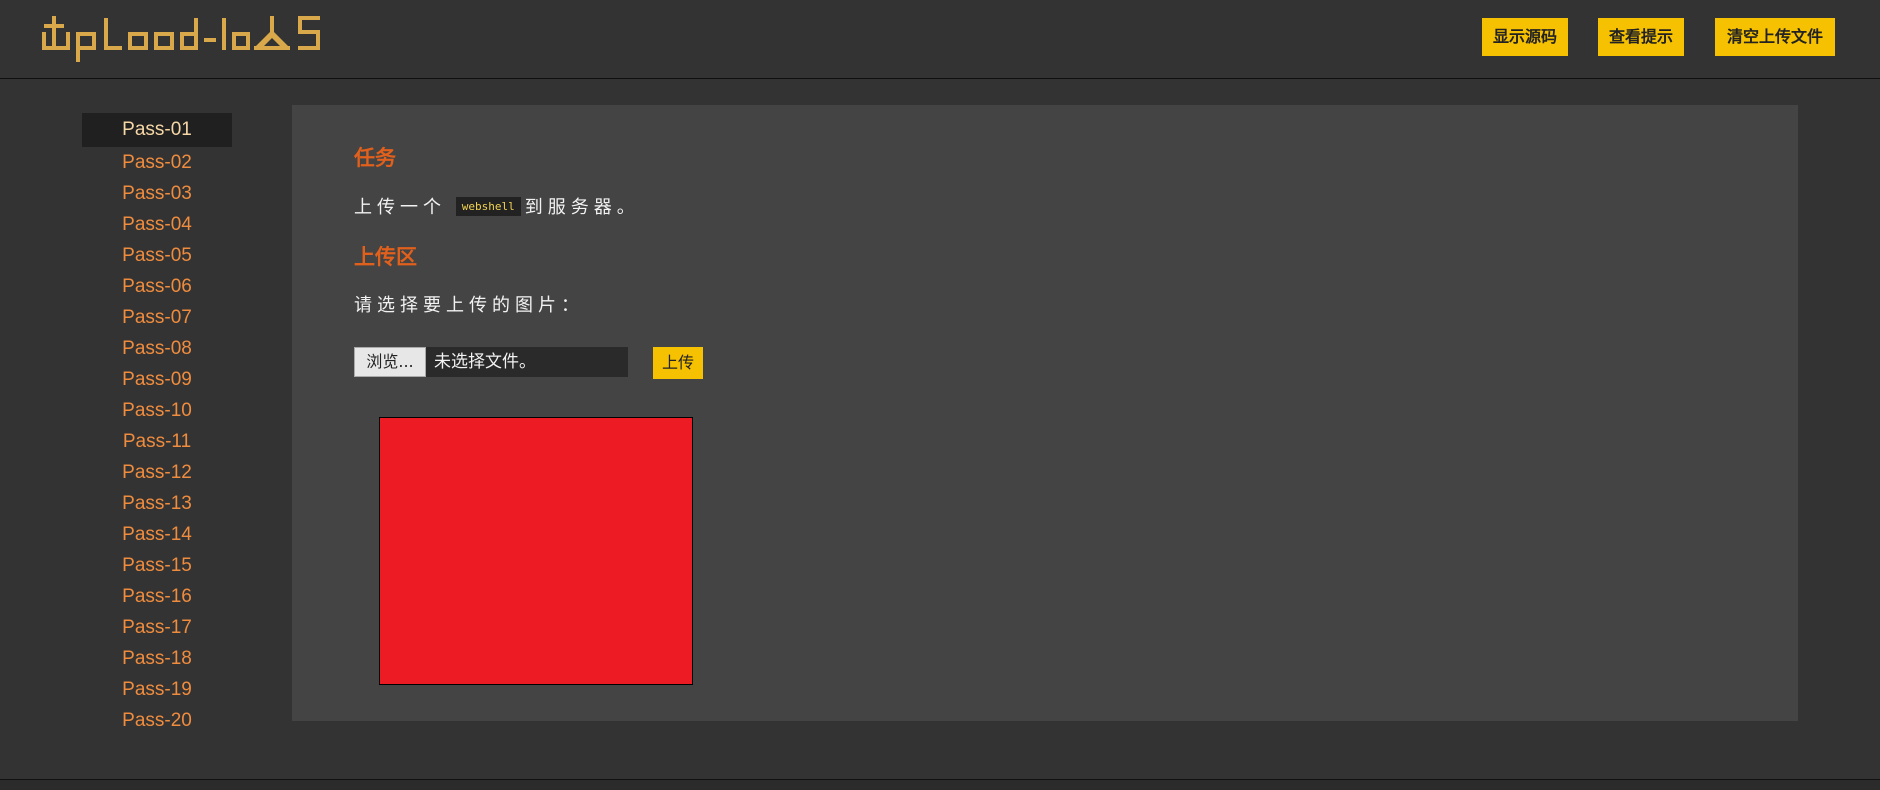 Image resolution: width=1880 pixels, height=790 pixels. Describe the element at coordinates (157, 441) in the screenshot. I see `sidebar-item-pass-11: Pass-11` at that location.